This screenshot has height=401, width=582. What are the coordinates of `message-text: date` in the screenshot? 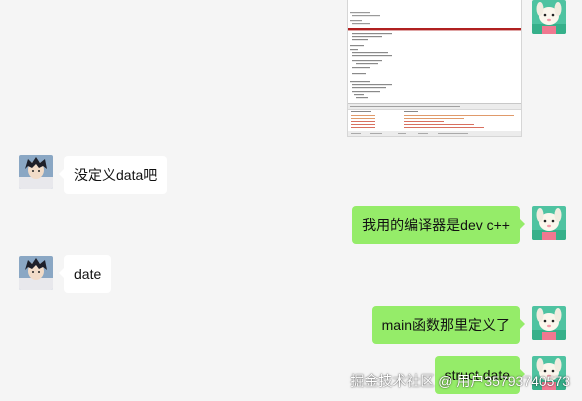 It's located at (88, 274).